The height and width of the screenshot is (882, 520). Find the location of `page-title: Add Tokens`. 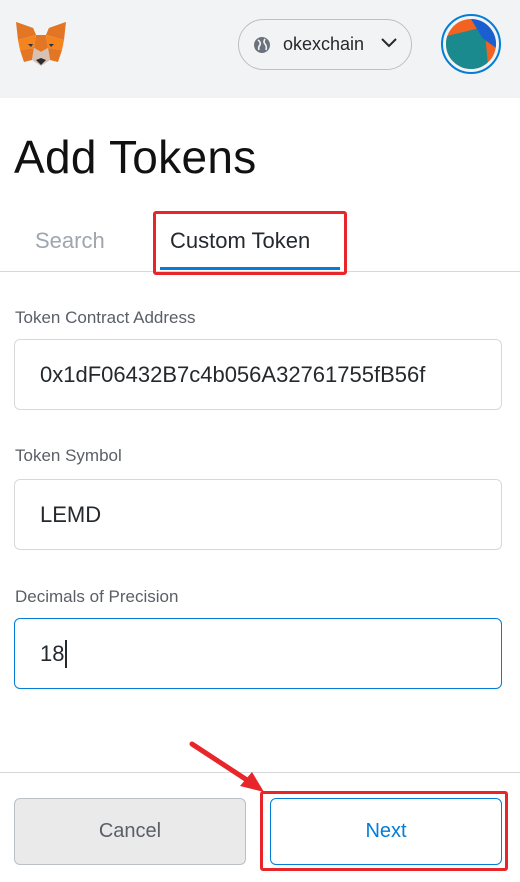

page-title: Add Tokens is located at coordinates (135, 157).